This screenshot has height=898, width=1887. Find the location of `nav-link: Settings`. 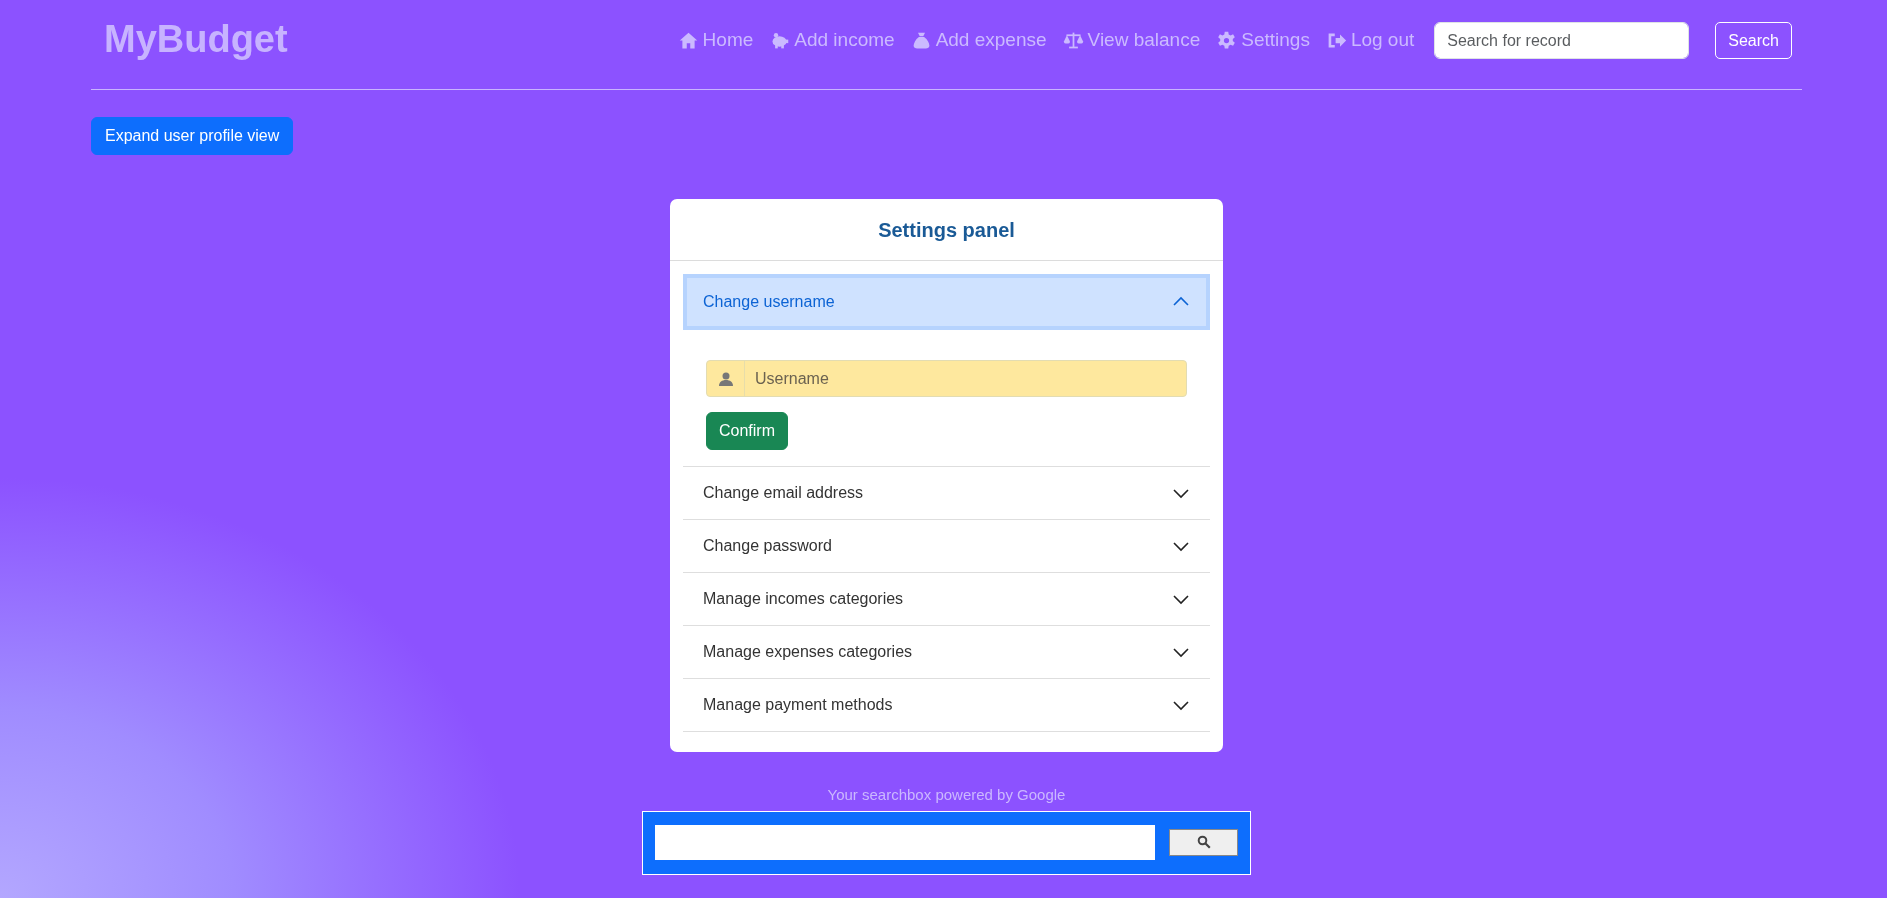

nav-link: Settings is located at coordinates (1263, 40).